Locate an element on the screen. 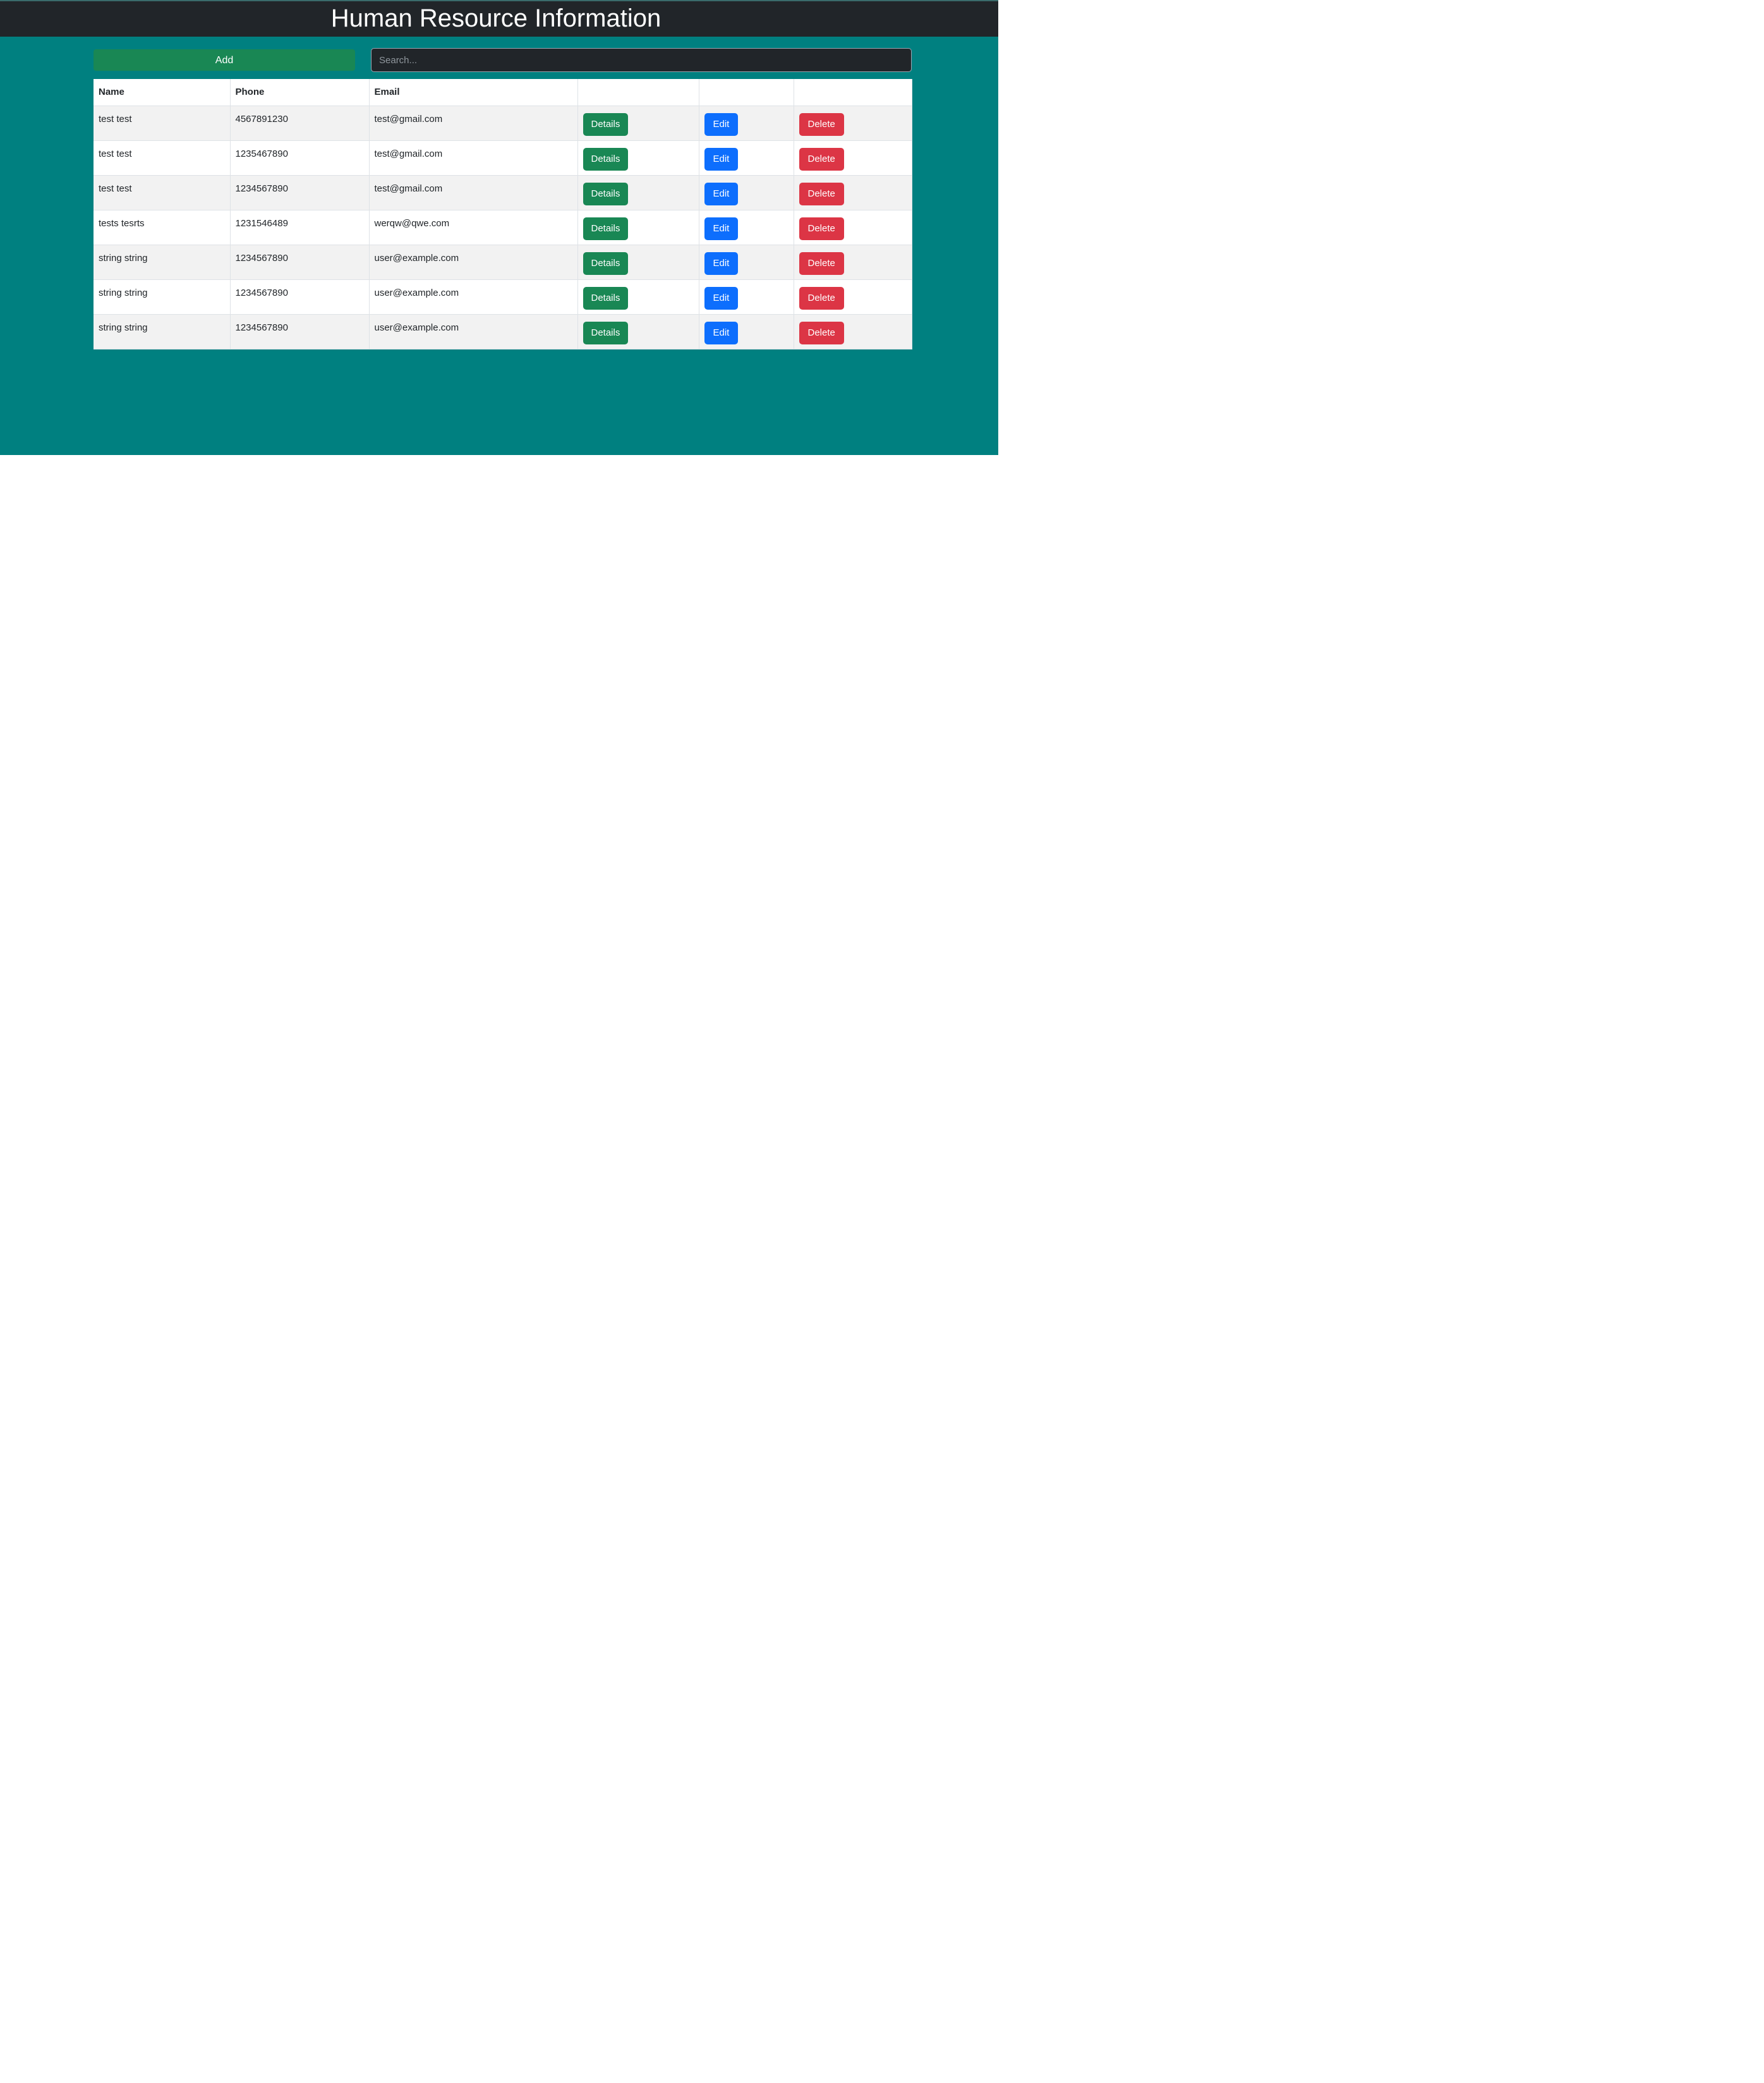  column-header-details is located at coordinates (638, 92).